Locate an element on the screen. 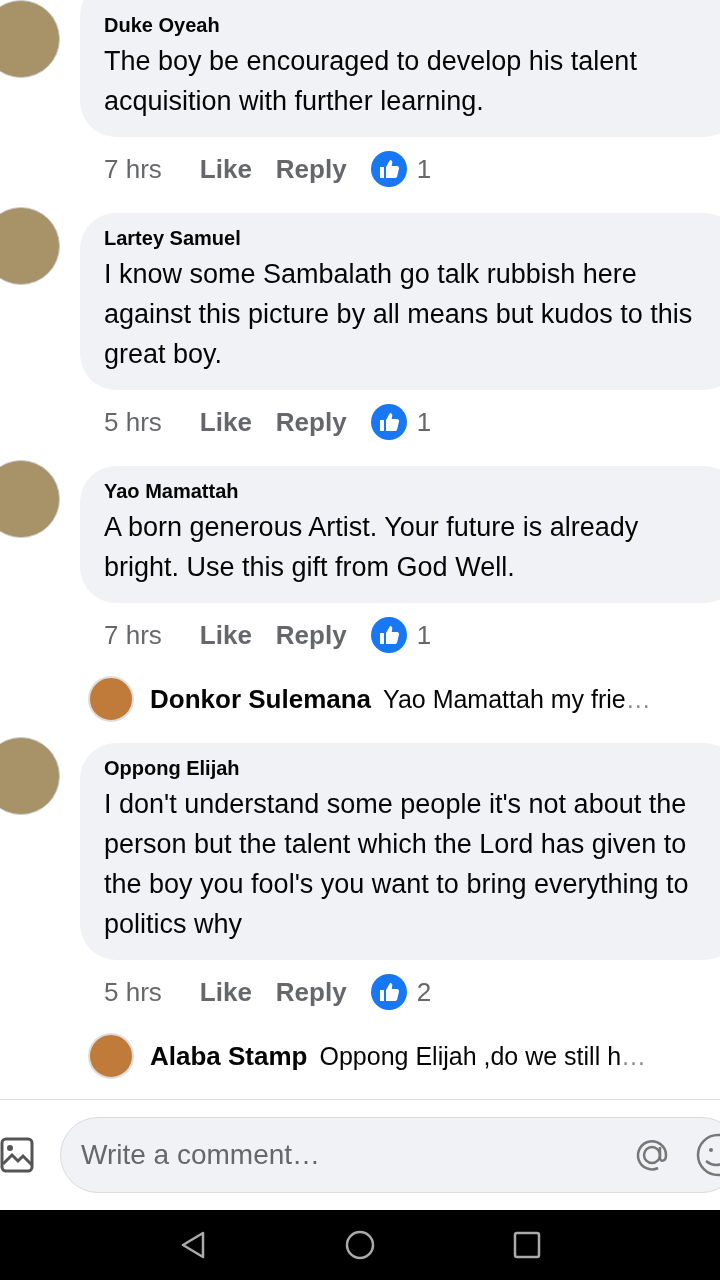  comment-text: A born generous Artist. Your future is already bright. Use this gift from God Well. is located at coordinates (372, 547).